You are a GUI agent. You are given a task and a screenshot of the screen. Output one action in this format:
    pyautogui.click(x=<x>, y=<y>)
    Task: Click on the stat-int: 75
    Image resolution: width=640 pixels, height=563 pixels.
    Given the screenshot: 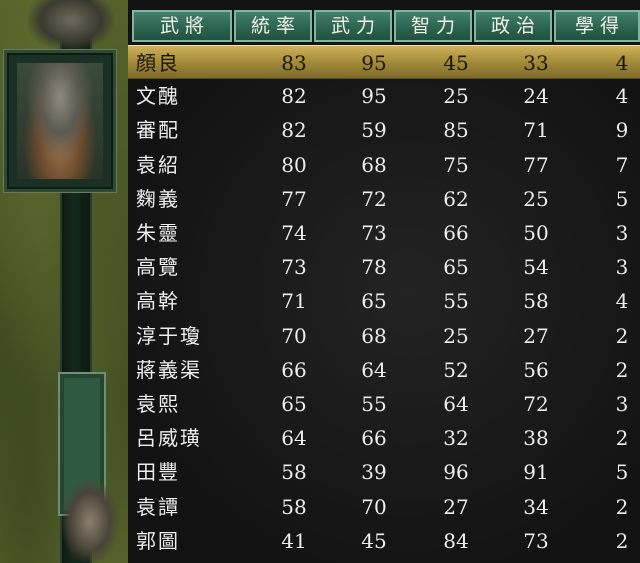 What is the action you would take?
    pyautogui.click(x=456, y=164)
    